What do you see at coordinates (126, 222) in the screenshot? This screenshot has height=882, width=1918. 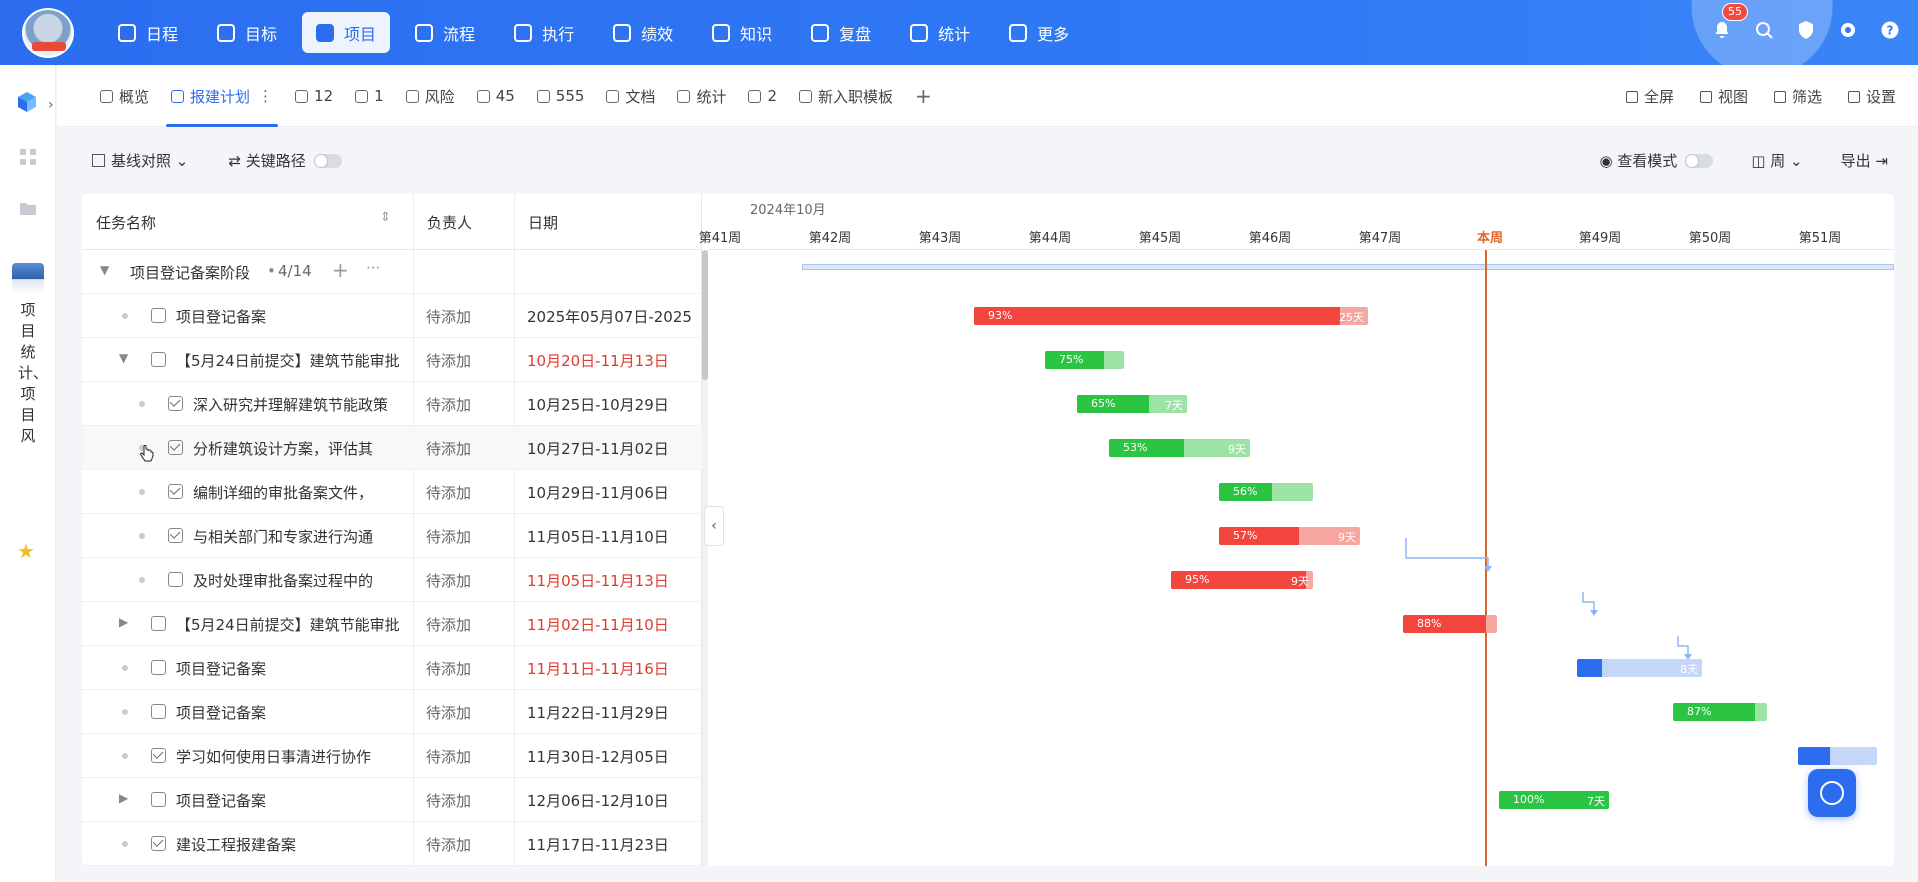 I see `header-task-name: 任务名称` at bounding box center [126, 222].